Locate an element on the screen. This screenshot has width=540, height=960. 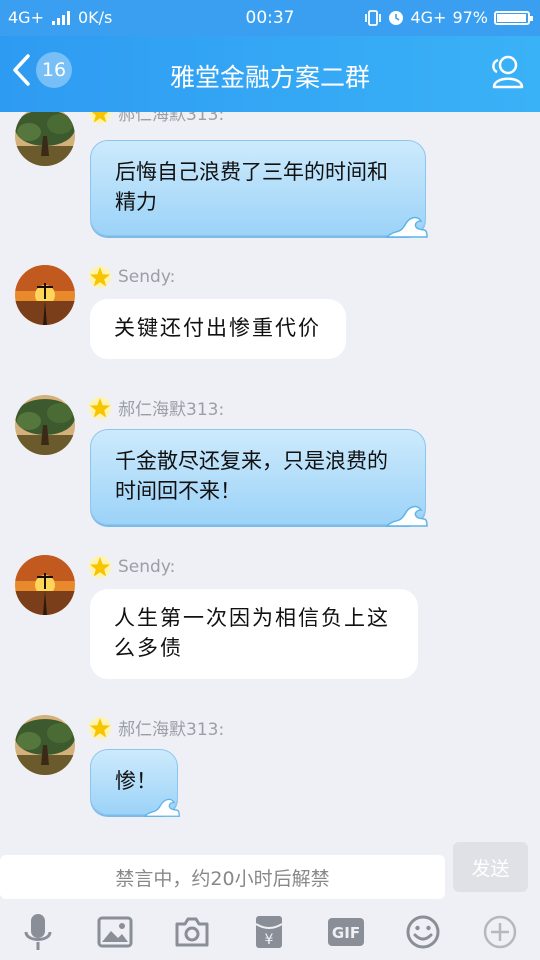
message-text: 人生第一次因为相信负上这么多债 is located at coordinates (252, 633).